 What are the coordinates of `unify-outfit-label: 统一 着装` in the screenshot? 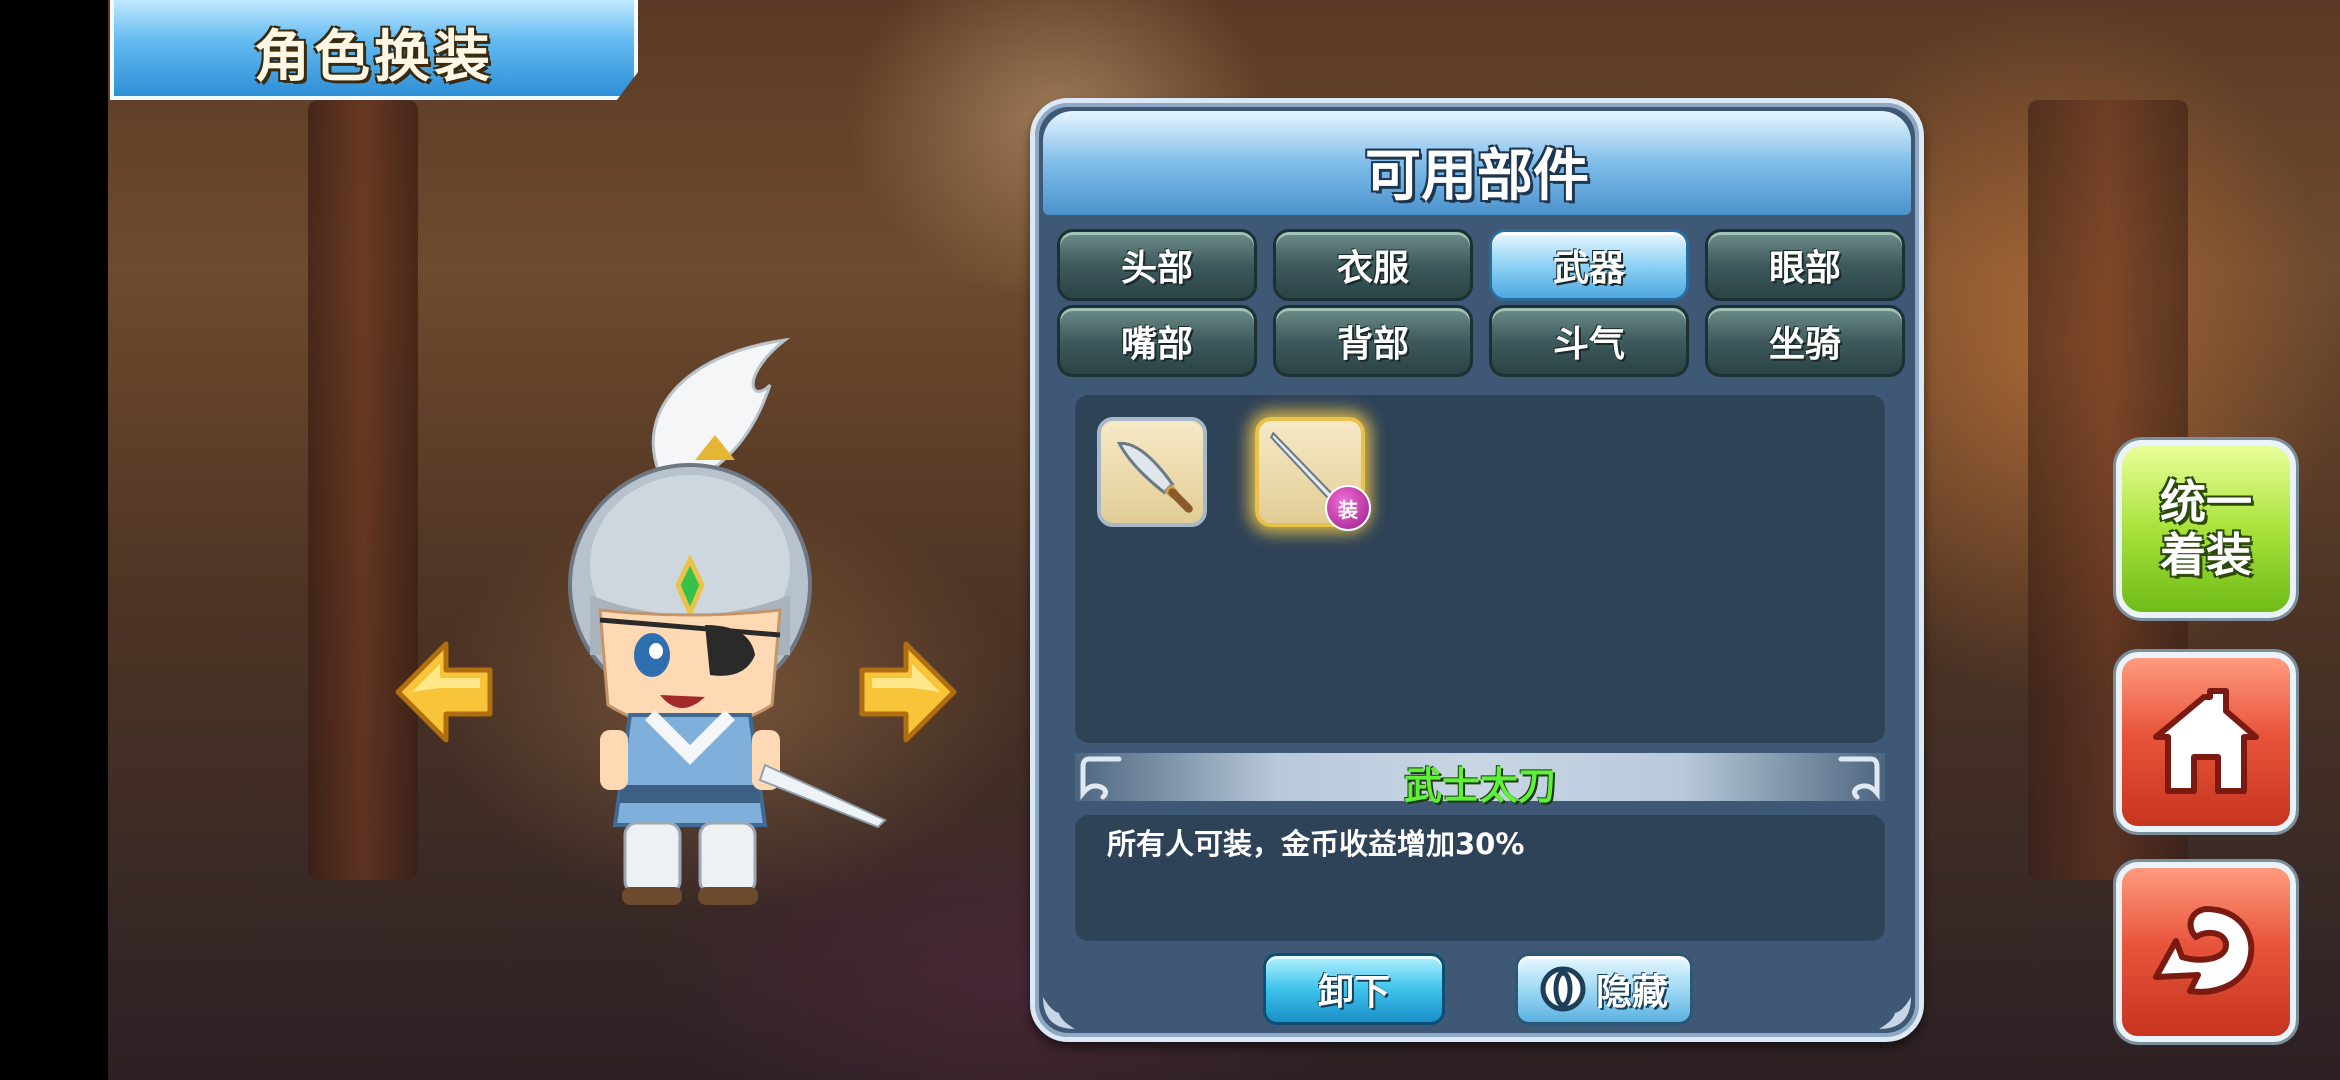 It's located at (2206, 528).